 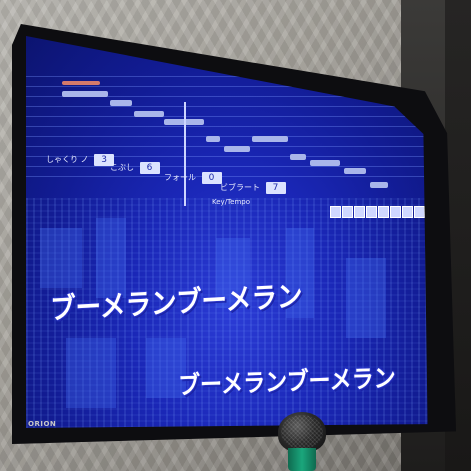 What do you see at coordinates (149, 168) in the screenshot?
I see `param-value: 6` at bounding box center [149, 168].